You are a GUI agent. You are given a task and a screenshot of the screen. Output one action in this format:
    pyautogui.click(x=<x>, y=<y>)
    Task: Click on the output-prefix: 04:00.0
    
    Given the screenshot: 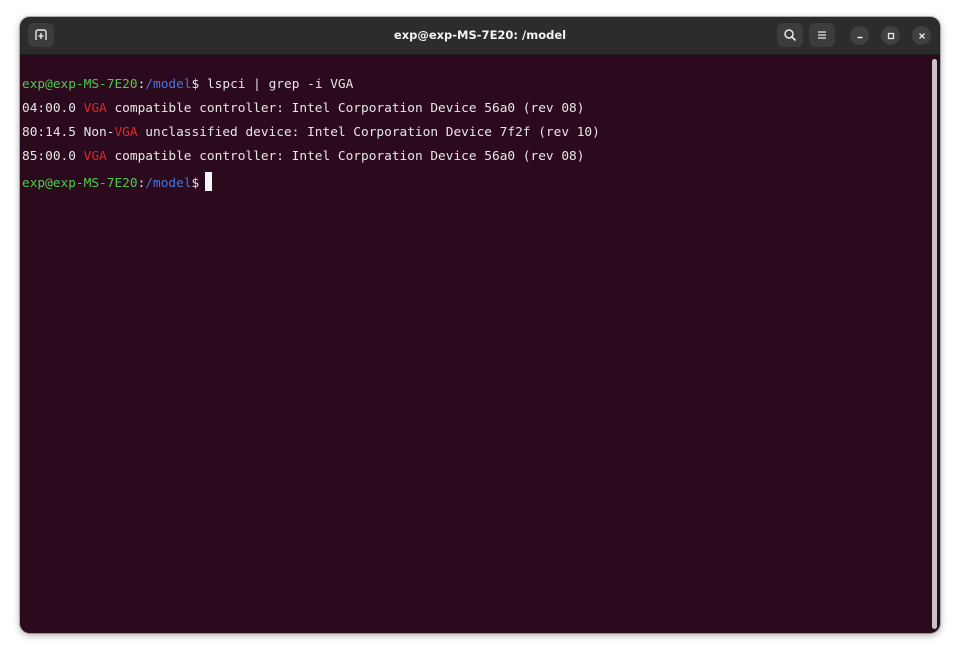 What is the action you would take?
    pyautogui.click(x=53, y=108)
    